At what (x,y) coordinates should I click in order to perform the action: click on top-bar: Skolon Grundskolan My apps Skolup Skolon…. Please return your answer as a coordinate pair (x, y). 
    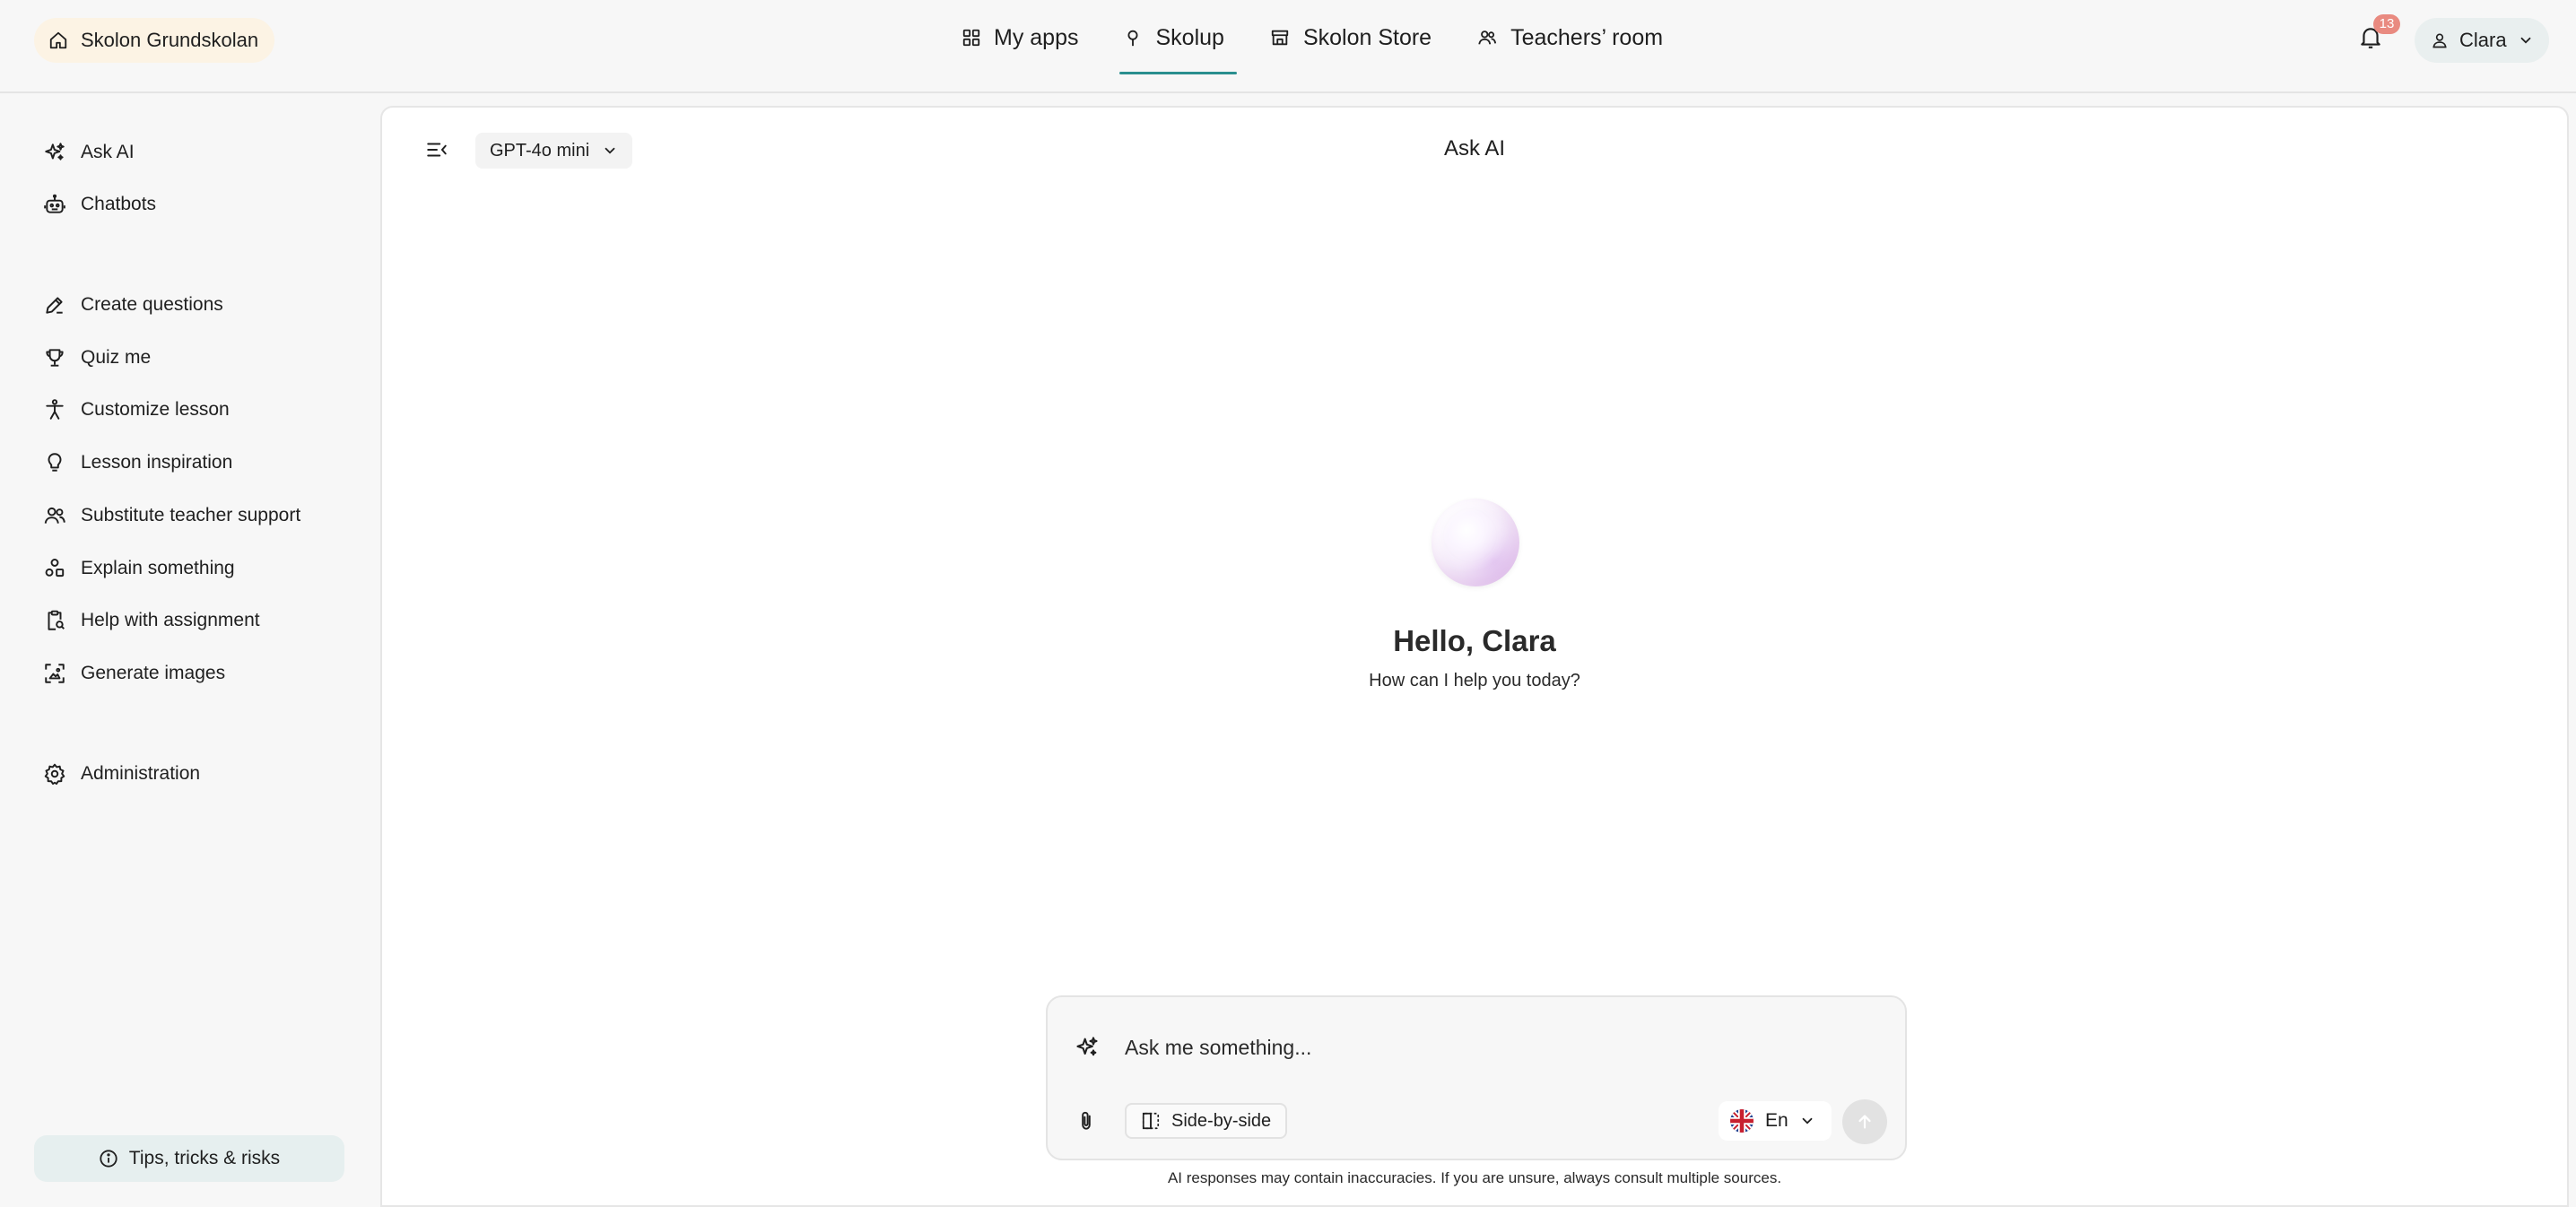
    Looking at the image, I should click on (1288, 46).